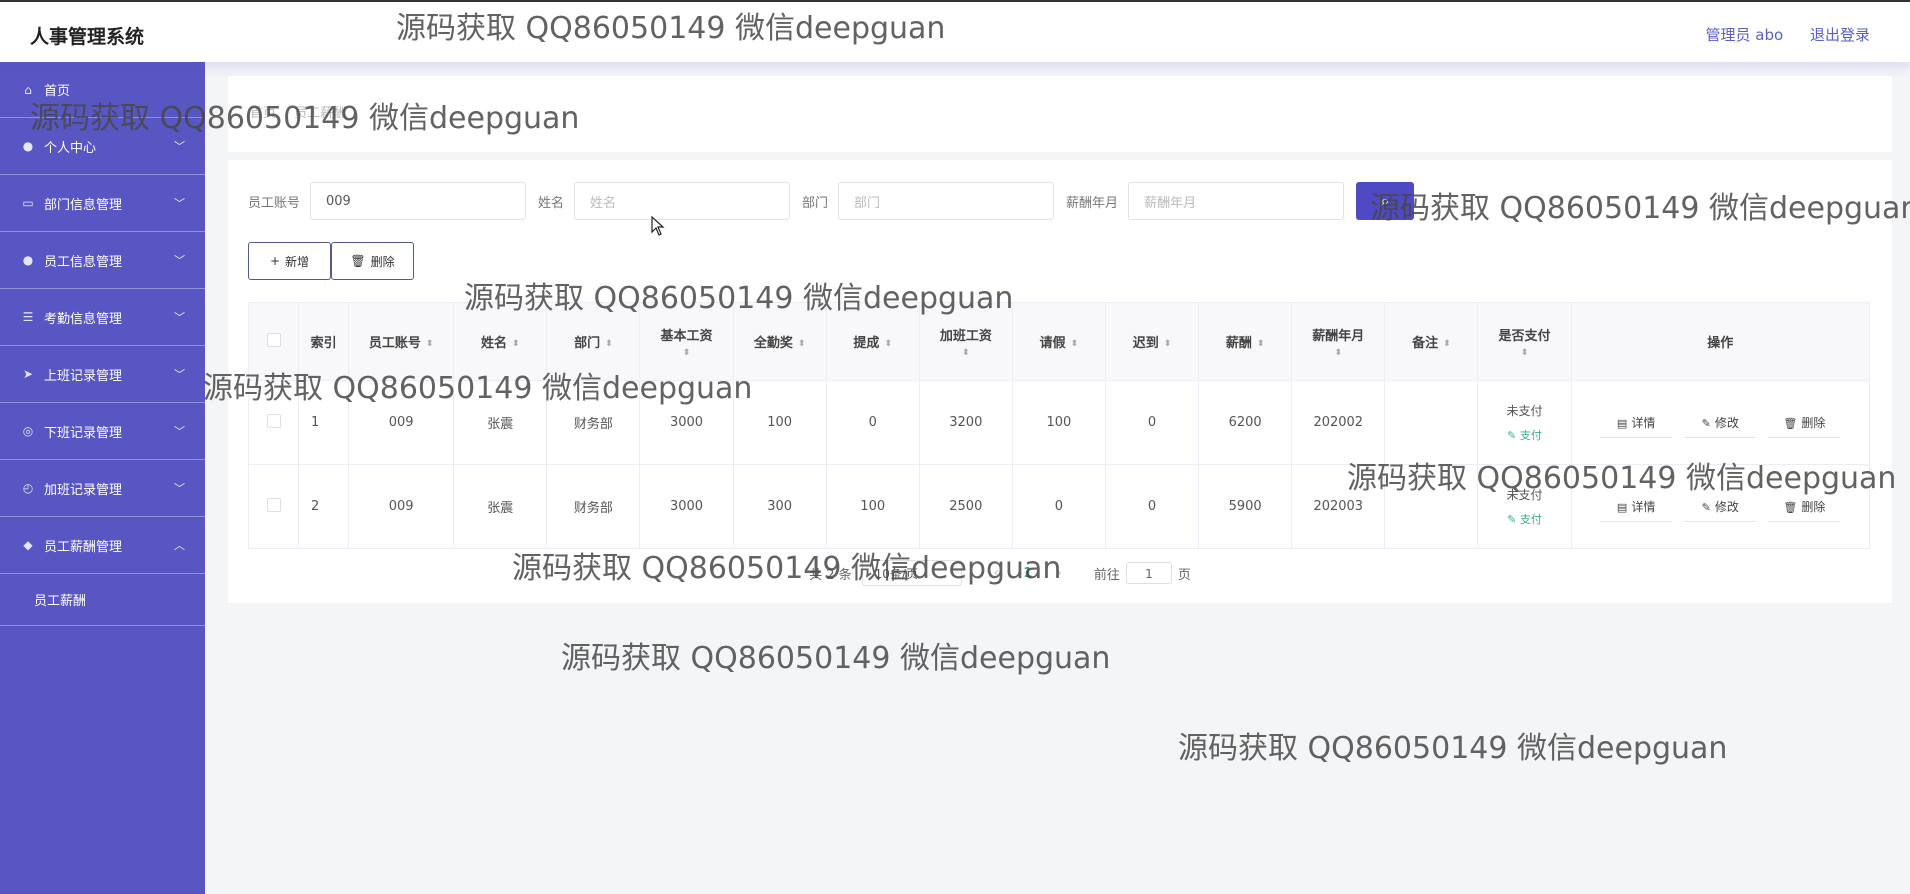 The image size is (1910, 894). Describe the element at coordinates (102, 146) in the screenshot. I see `sidebar-item-profile: ● 个人中心 ﹀` at that location.